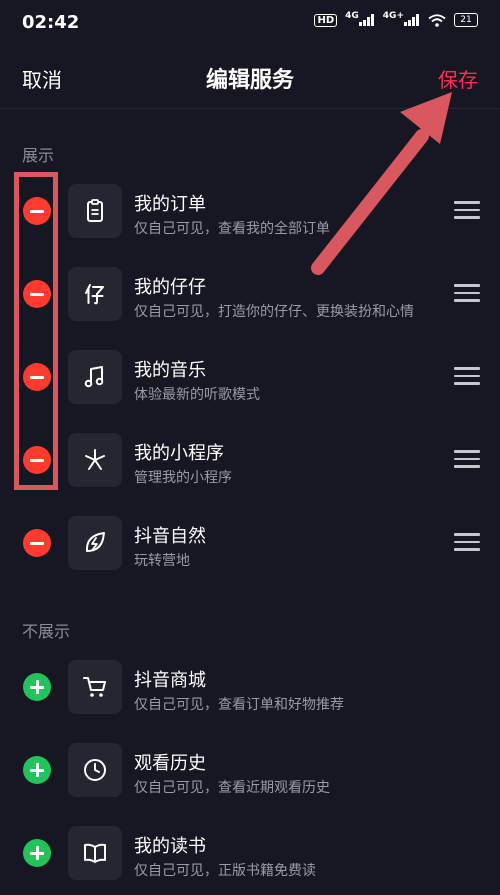 Image resolution: width=500 pixels, height=895 pixels. I want to click on row-subtitle: 仅自己可见，查看我的全部订单, so click(232, 229).